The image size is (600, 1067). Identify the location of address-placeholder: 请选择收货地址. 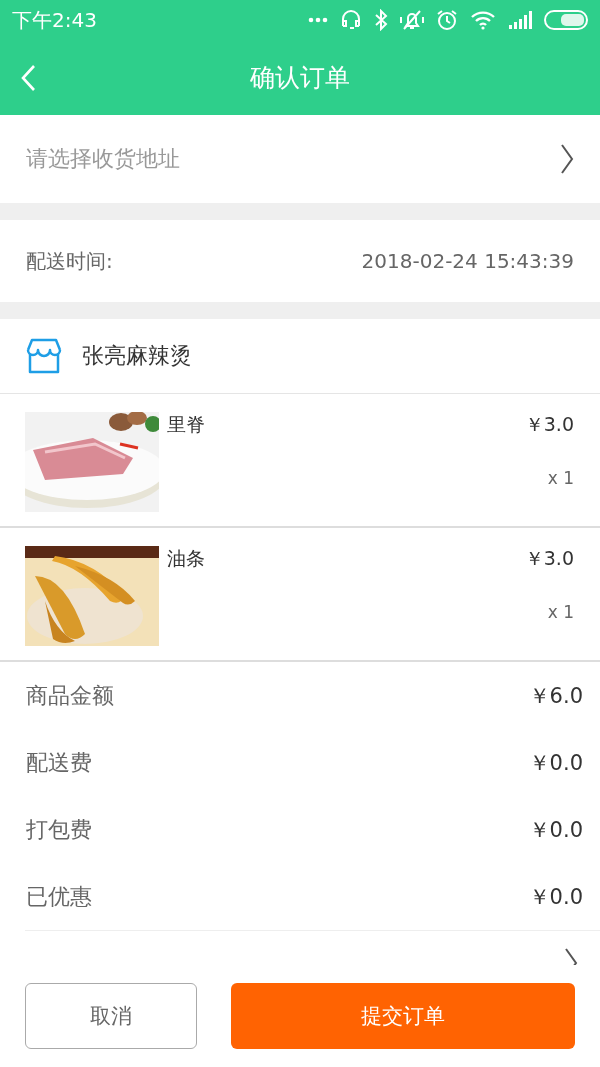
(103, 159).